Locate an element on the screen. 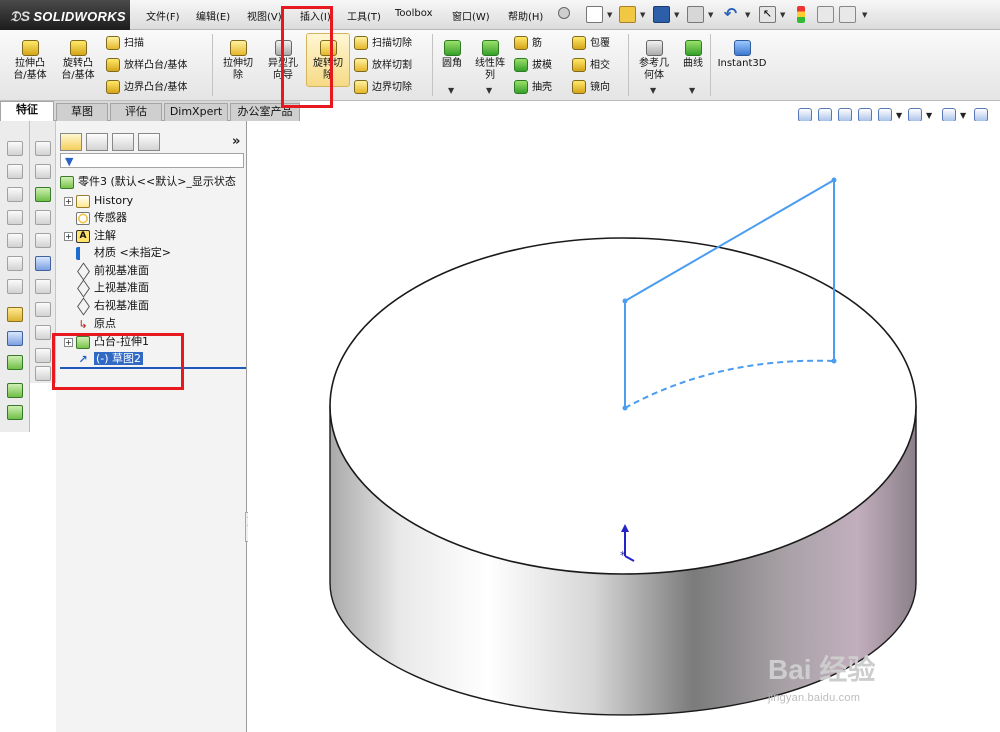  property-manager-tab-icon is located at coordinates (97, 142).